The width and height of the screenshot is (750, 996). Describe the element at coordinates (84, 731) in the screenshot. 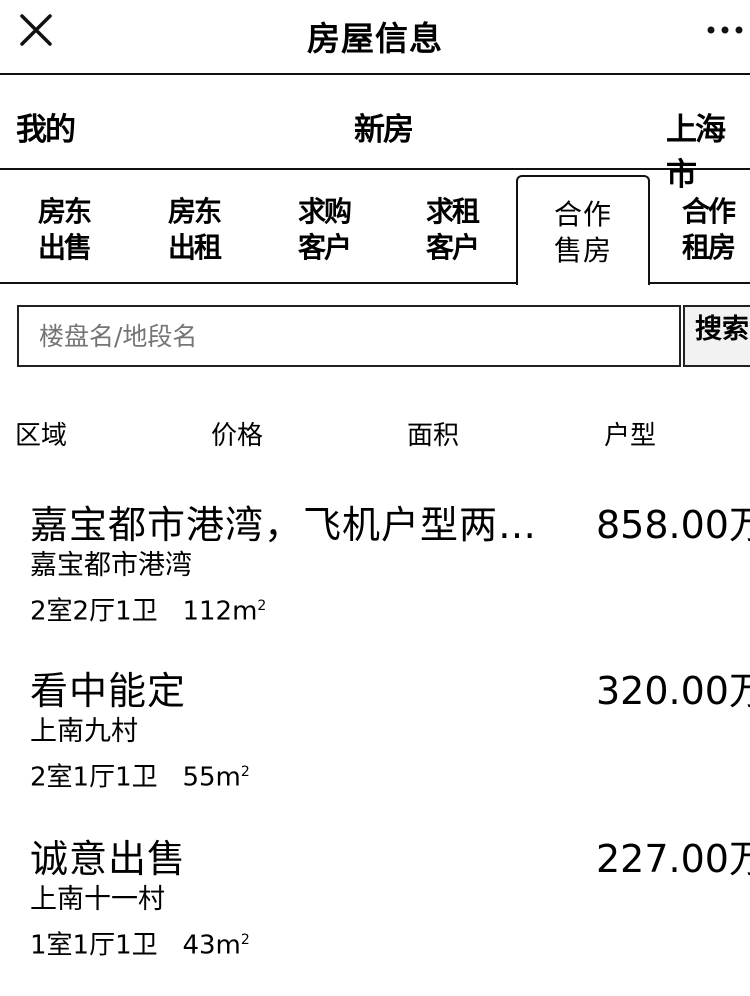

I see `listing-estate: 上南九村` at that location.